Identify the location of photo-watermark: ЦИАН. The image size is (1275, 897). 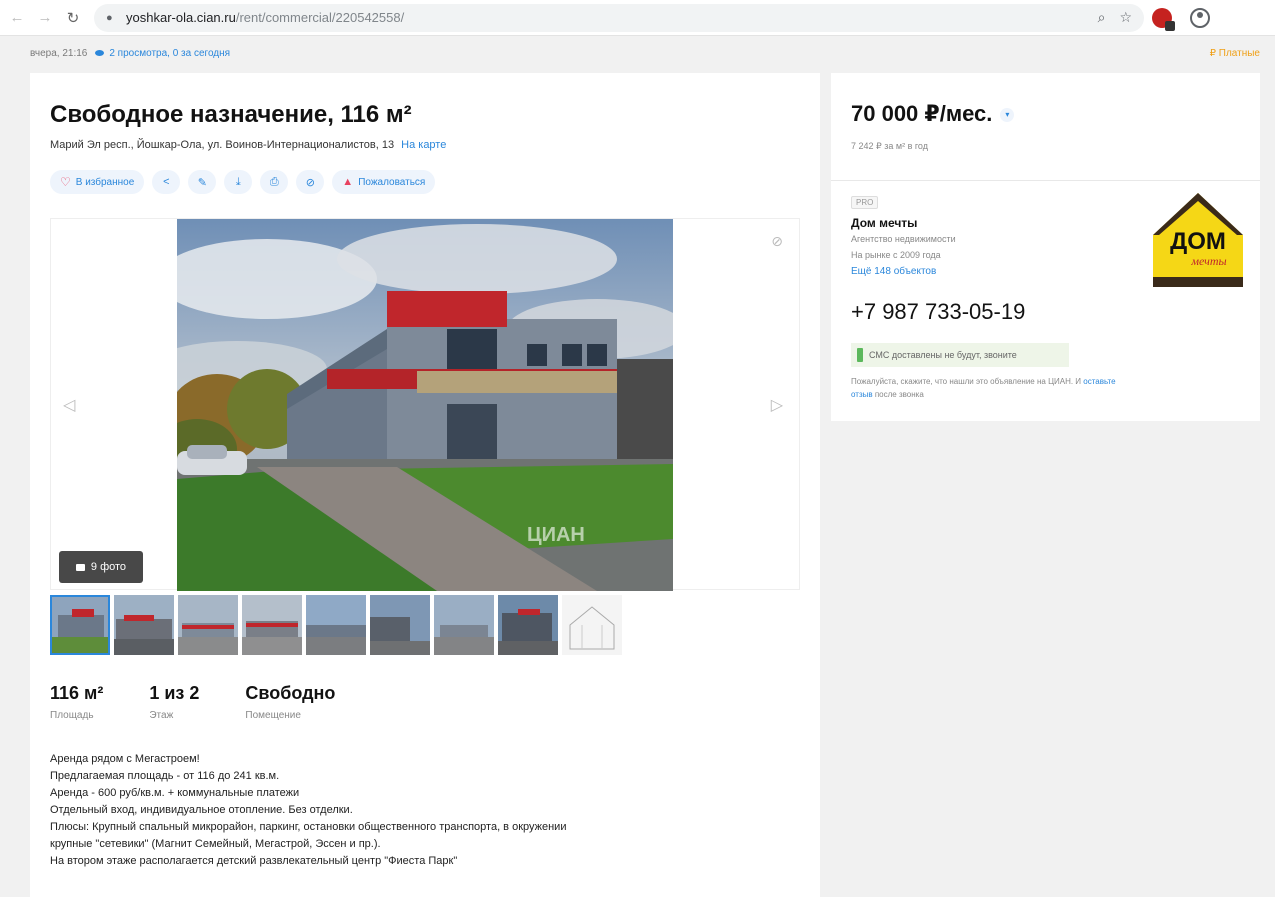
(556, 535).